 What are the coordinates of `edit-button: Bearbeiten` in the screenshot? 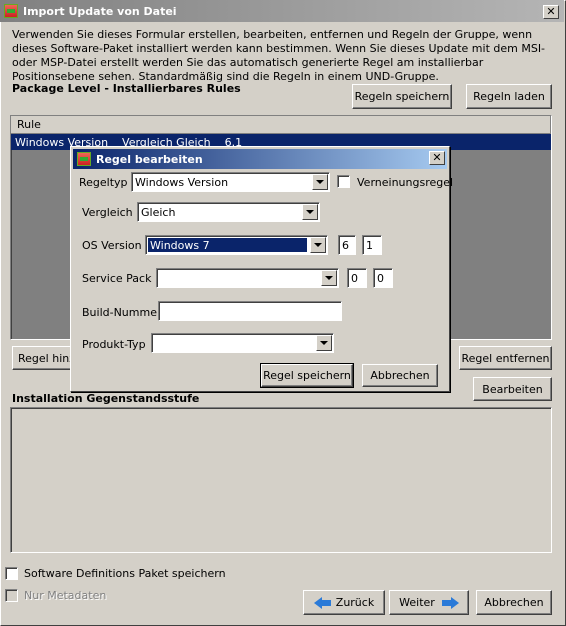 It's located at (512, 389).